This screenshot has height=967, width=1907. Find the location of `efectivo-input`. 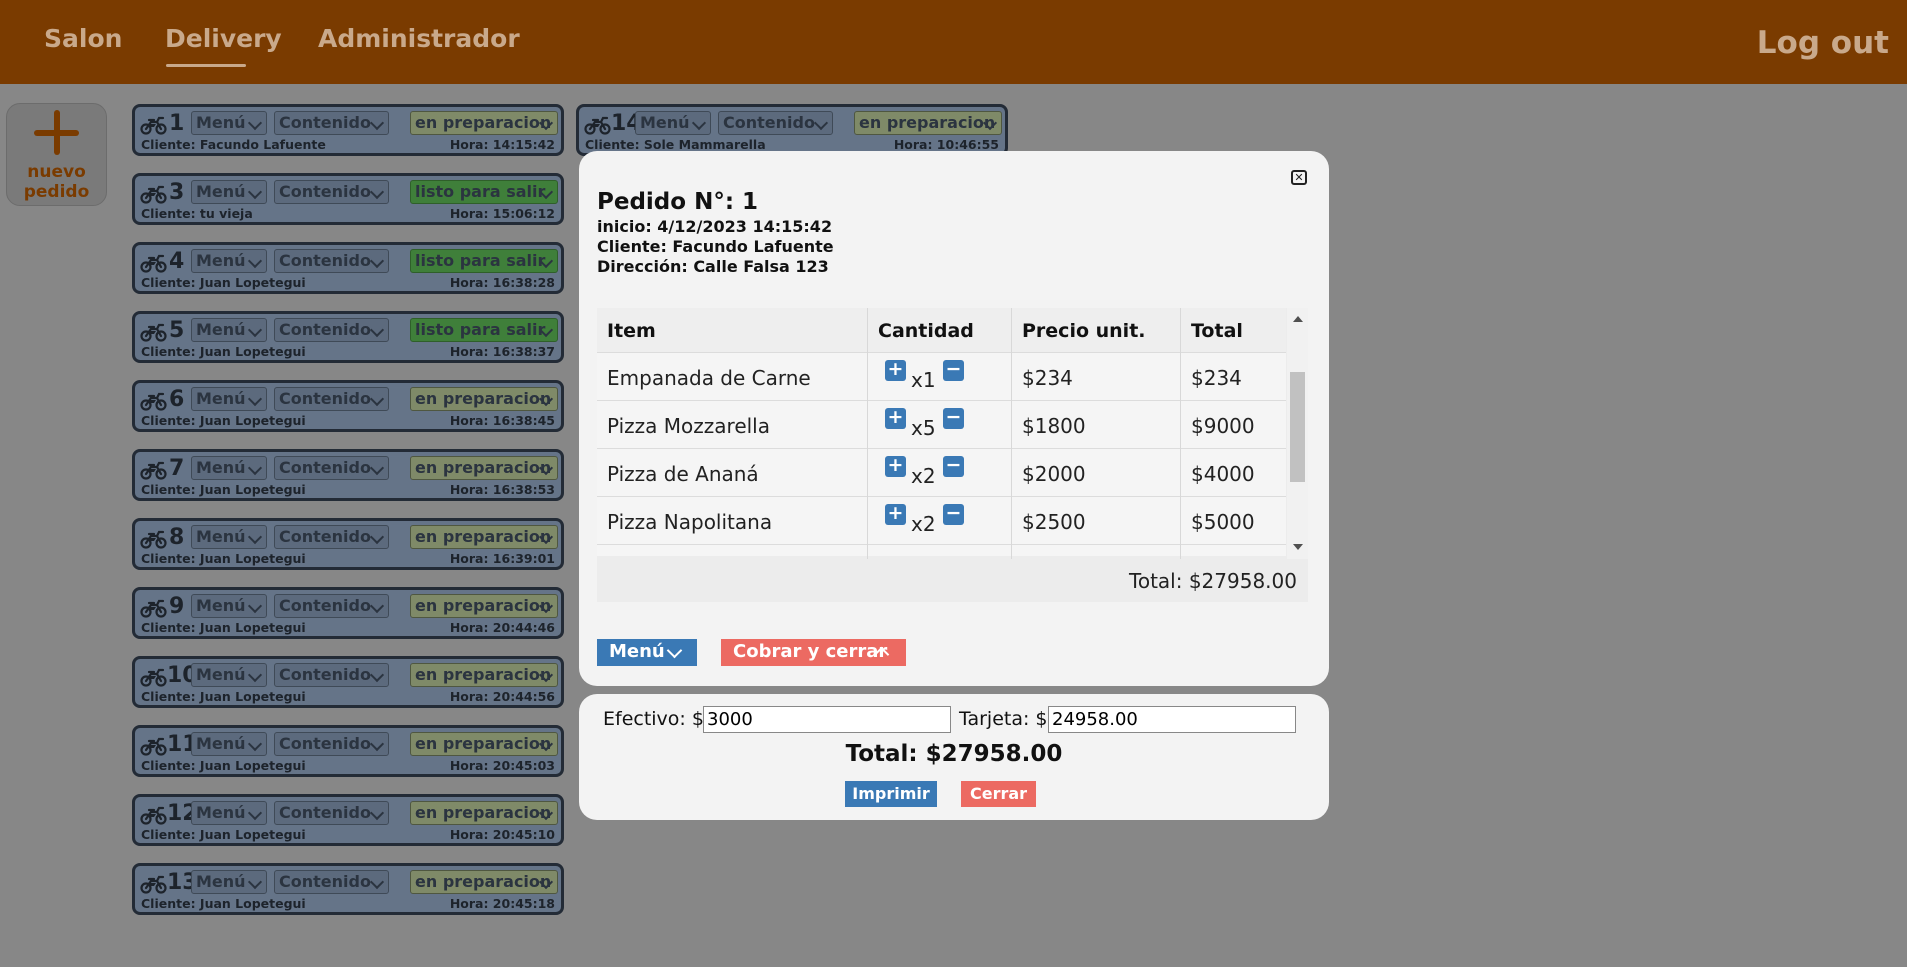

efectivo-input is located at coordinates (827, 719).